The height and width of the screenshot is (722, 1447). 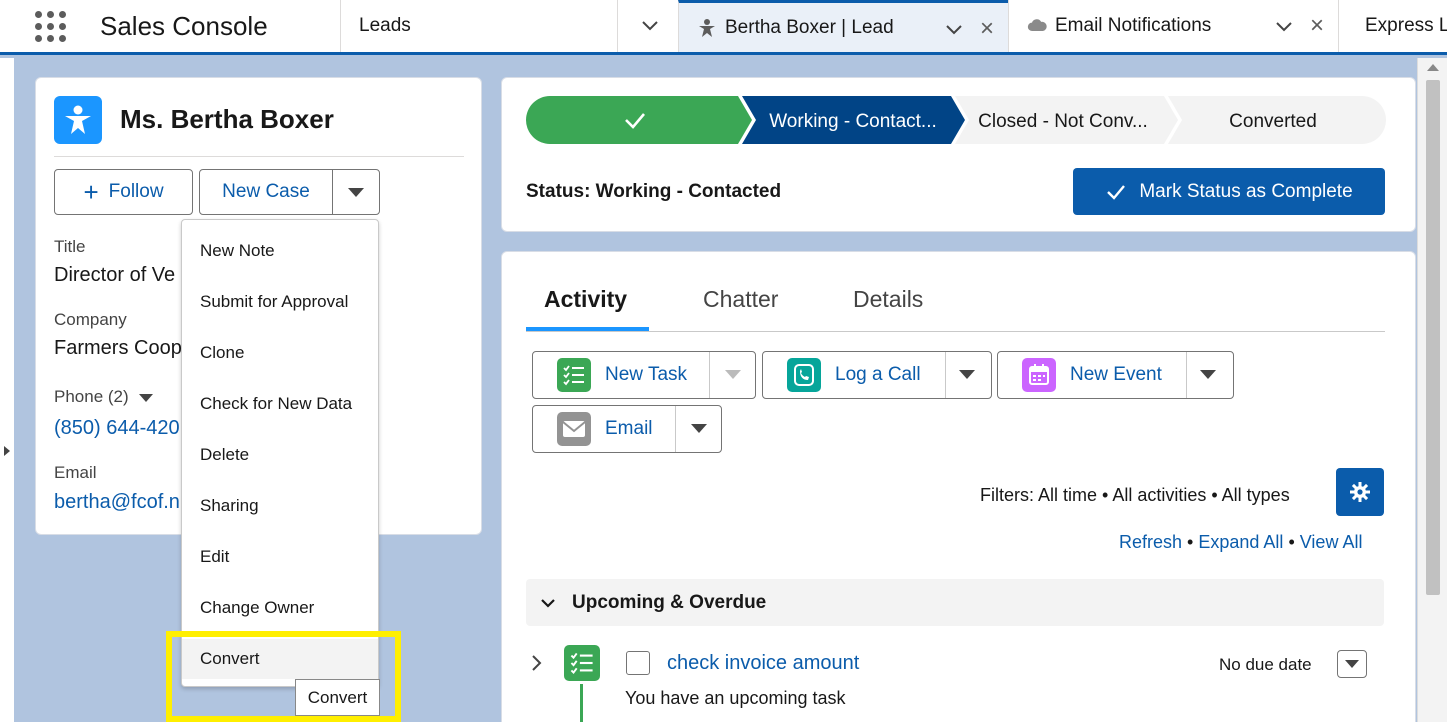 I want to click on phone-value-link: (850) 644-420, so click(x=118, y=428).